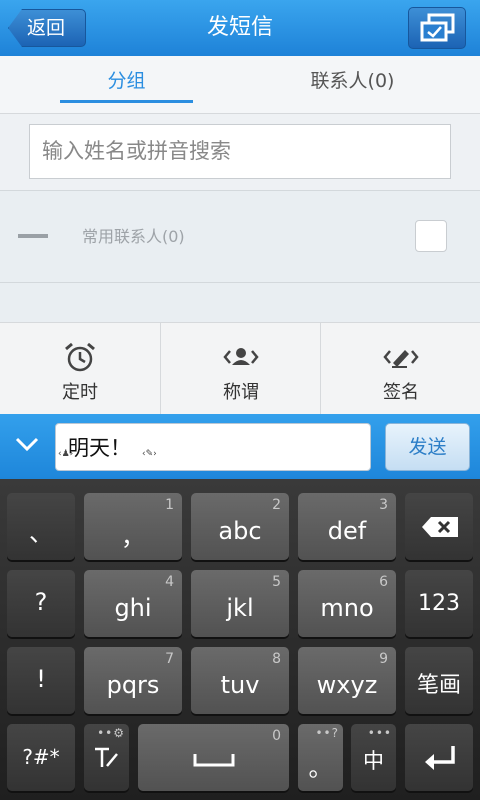 The height and width of the screenshot is (800, 480). What do you see at coordinates (240, 85) in the screenshot?
I see `tab-bar: 分组 联系人(0)` at bounding box center [240, 85].